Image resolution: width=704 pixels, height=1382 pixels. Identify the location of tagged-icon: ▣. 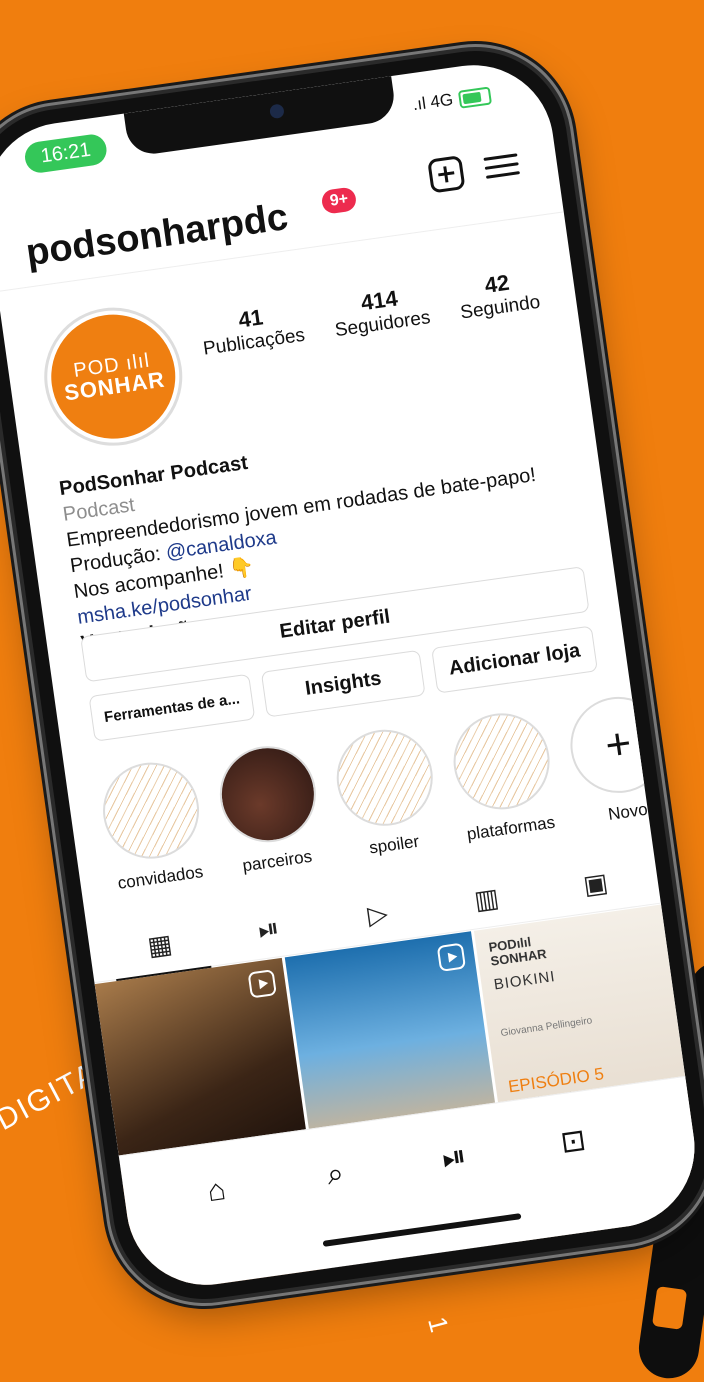
(595, 884).